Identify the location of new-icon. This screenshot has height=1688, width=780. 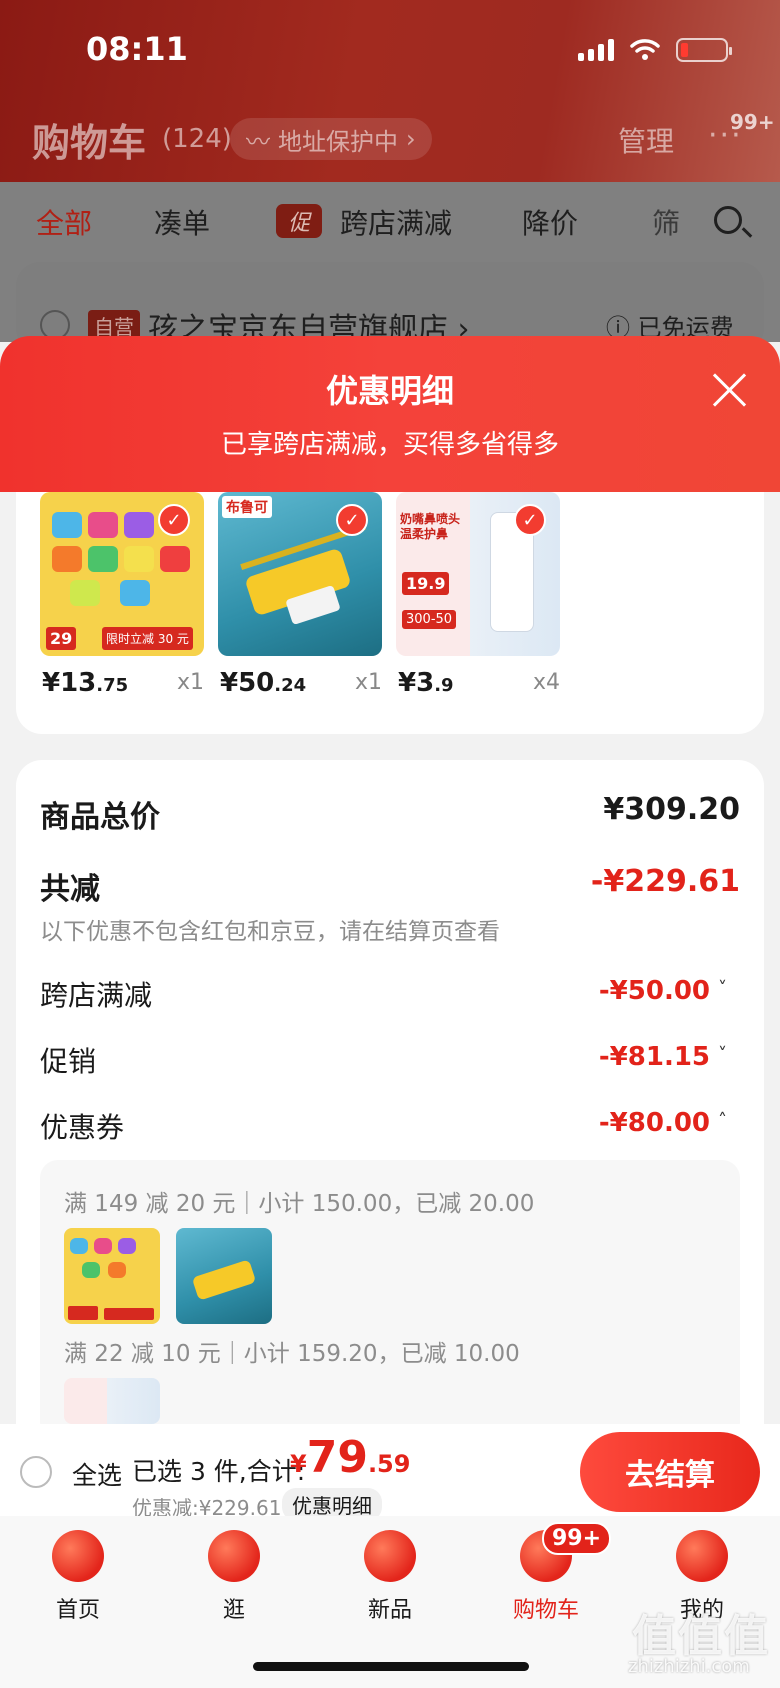
(390, 1556).